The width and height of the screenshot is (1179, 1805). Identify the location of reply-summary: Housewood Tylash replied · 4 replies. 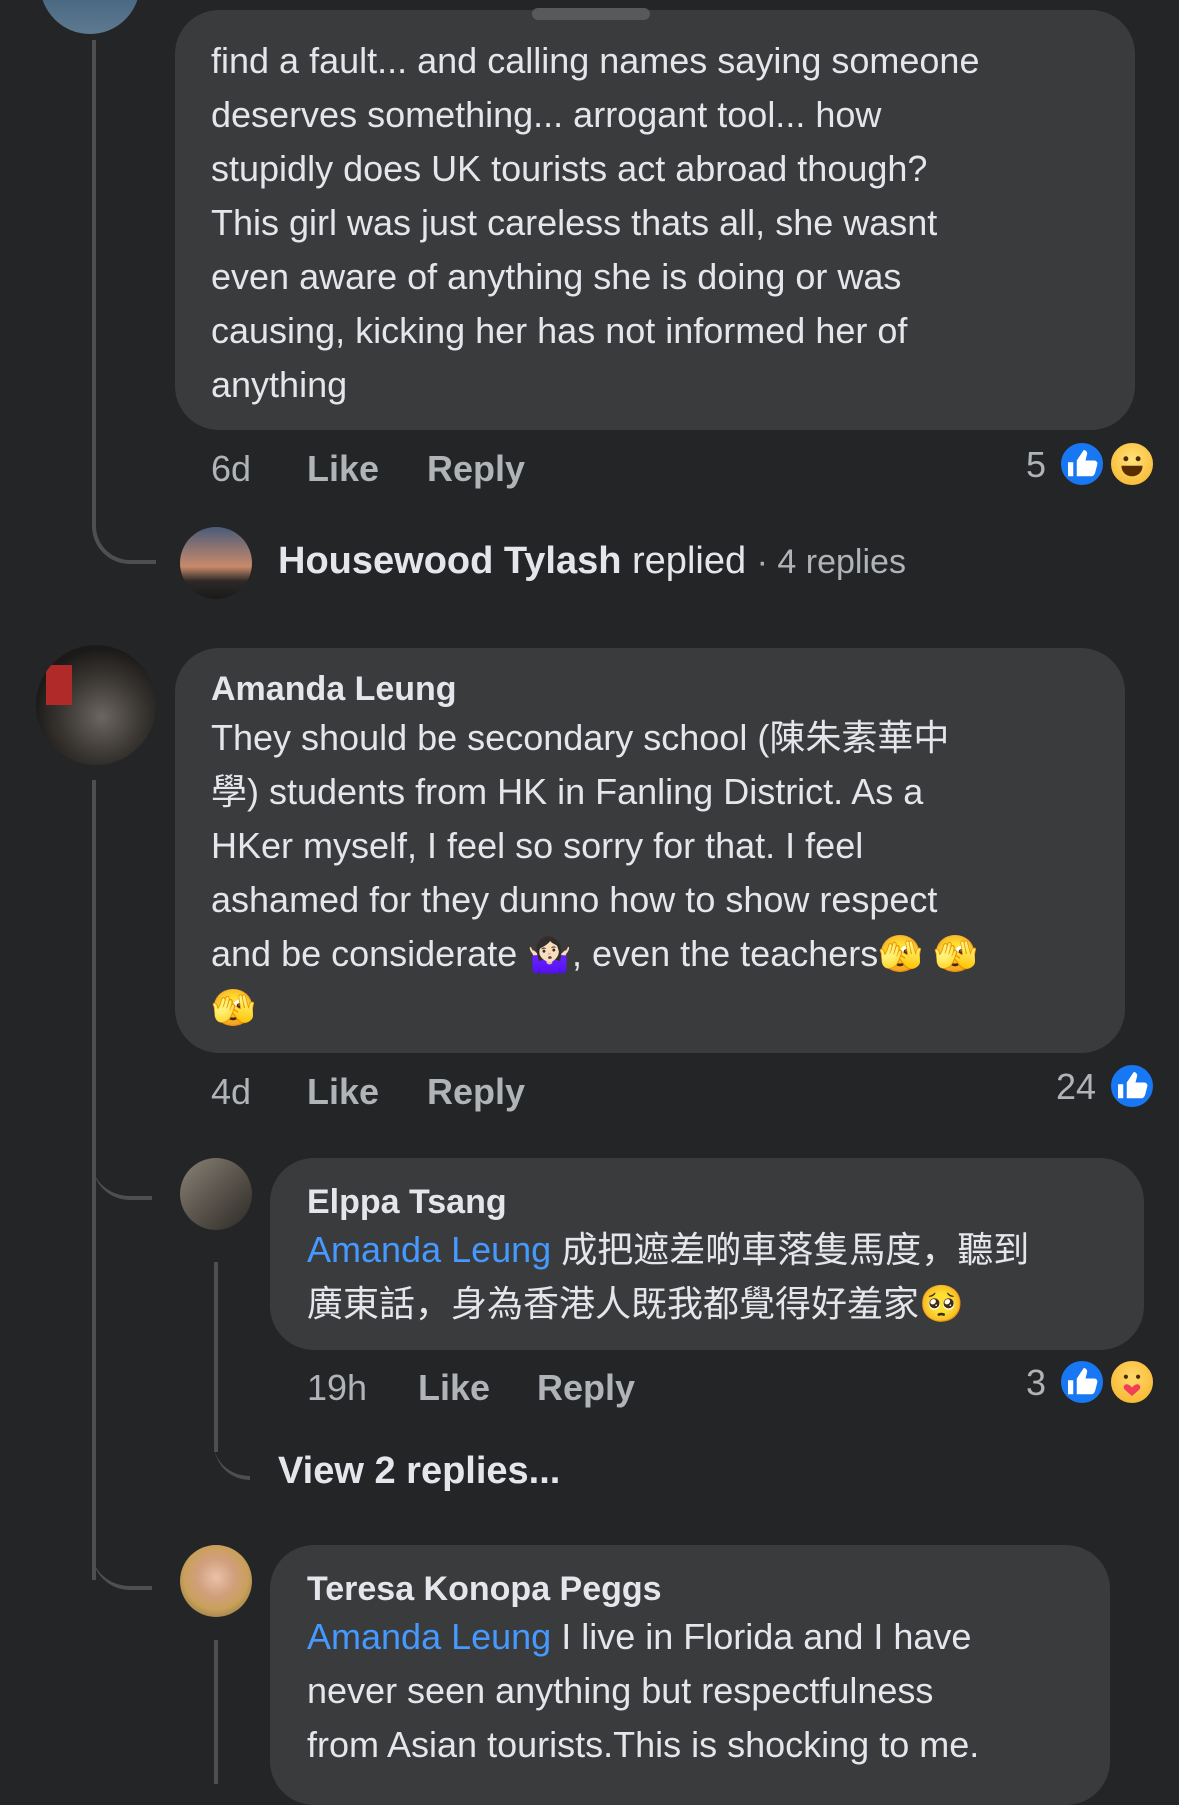
(592, 561).